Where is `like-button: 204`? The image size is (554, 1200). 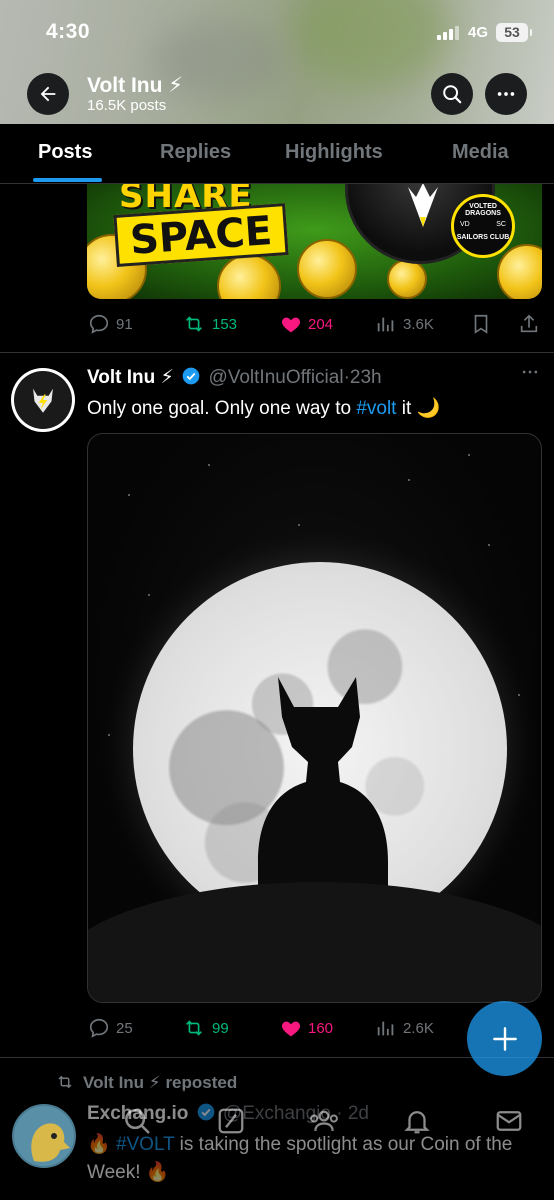 like-button: 204 is located at coordinates (306, 324).